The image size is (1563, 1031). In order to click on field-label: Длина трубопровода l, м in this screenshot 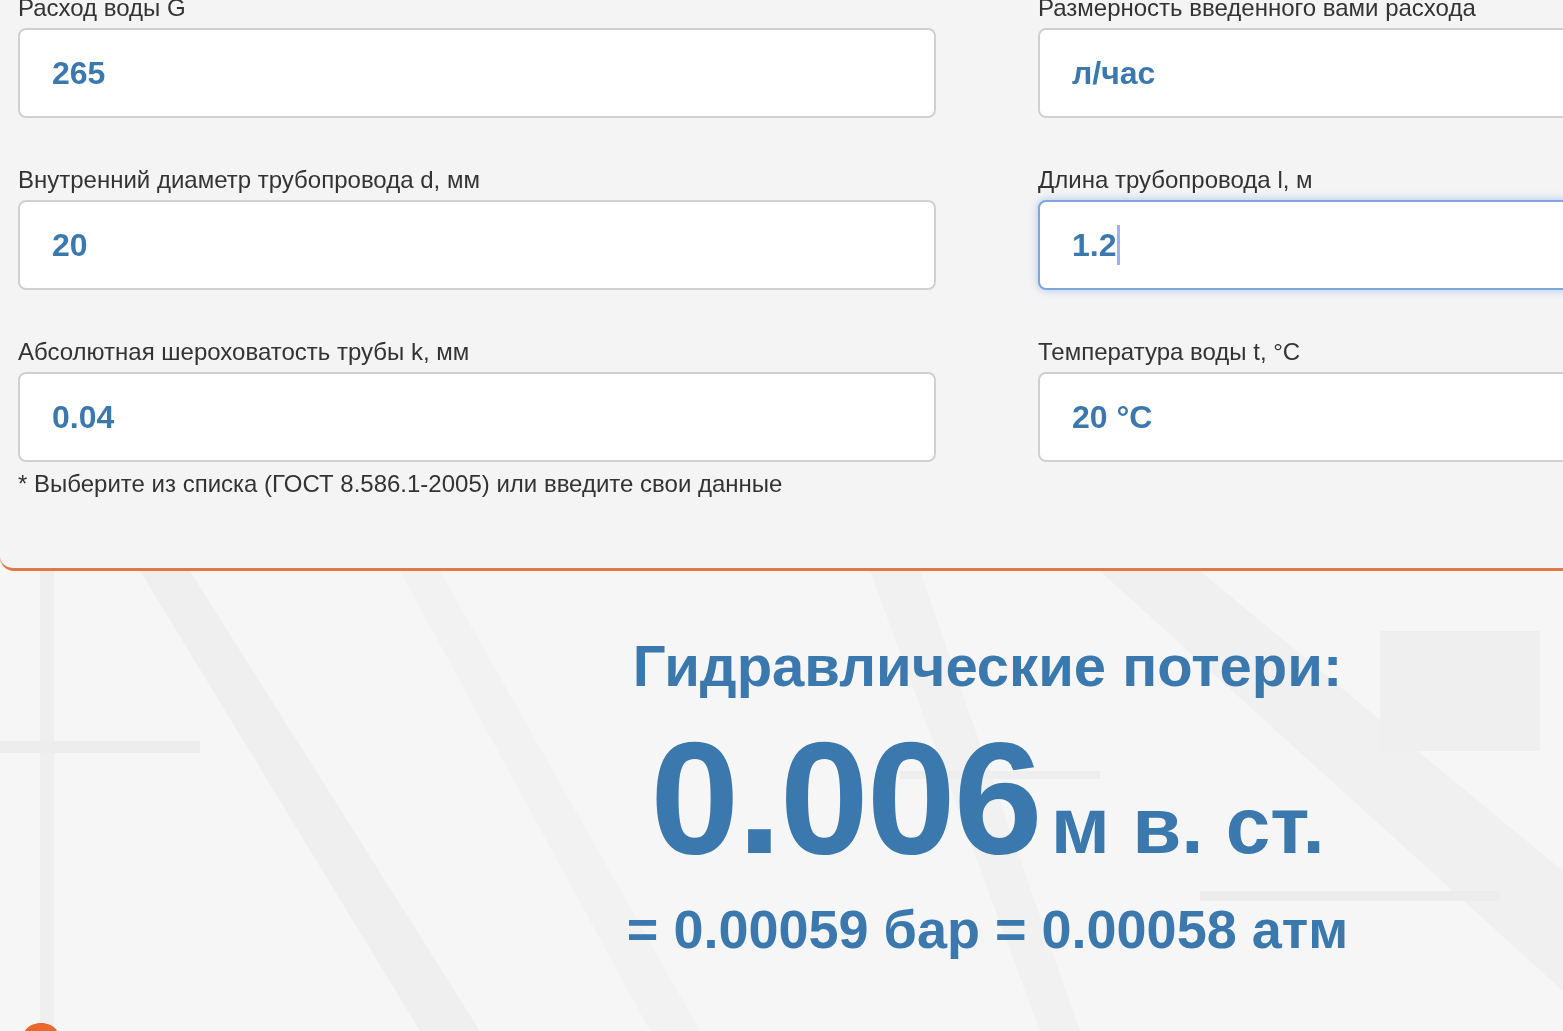, I will do `click(1176, 180)`.